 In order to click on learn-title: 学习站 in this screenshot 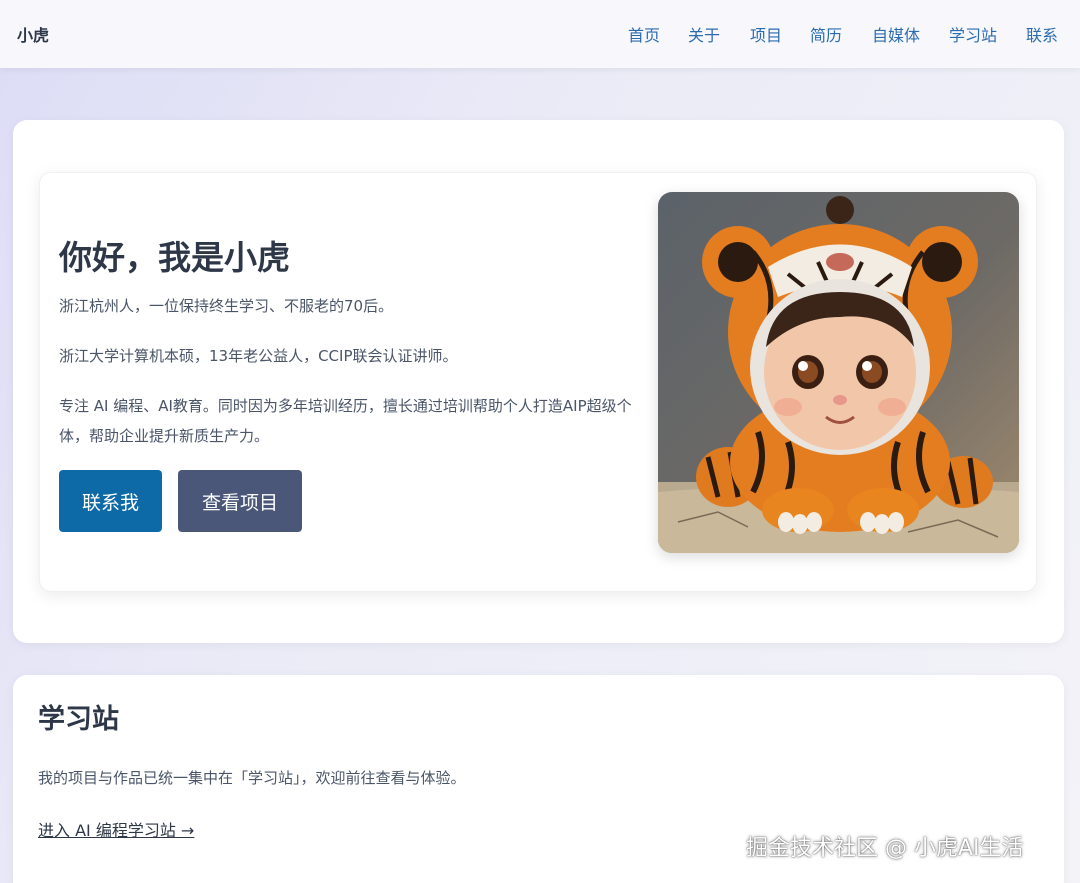, I will do `click(78, 719)`.